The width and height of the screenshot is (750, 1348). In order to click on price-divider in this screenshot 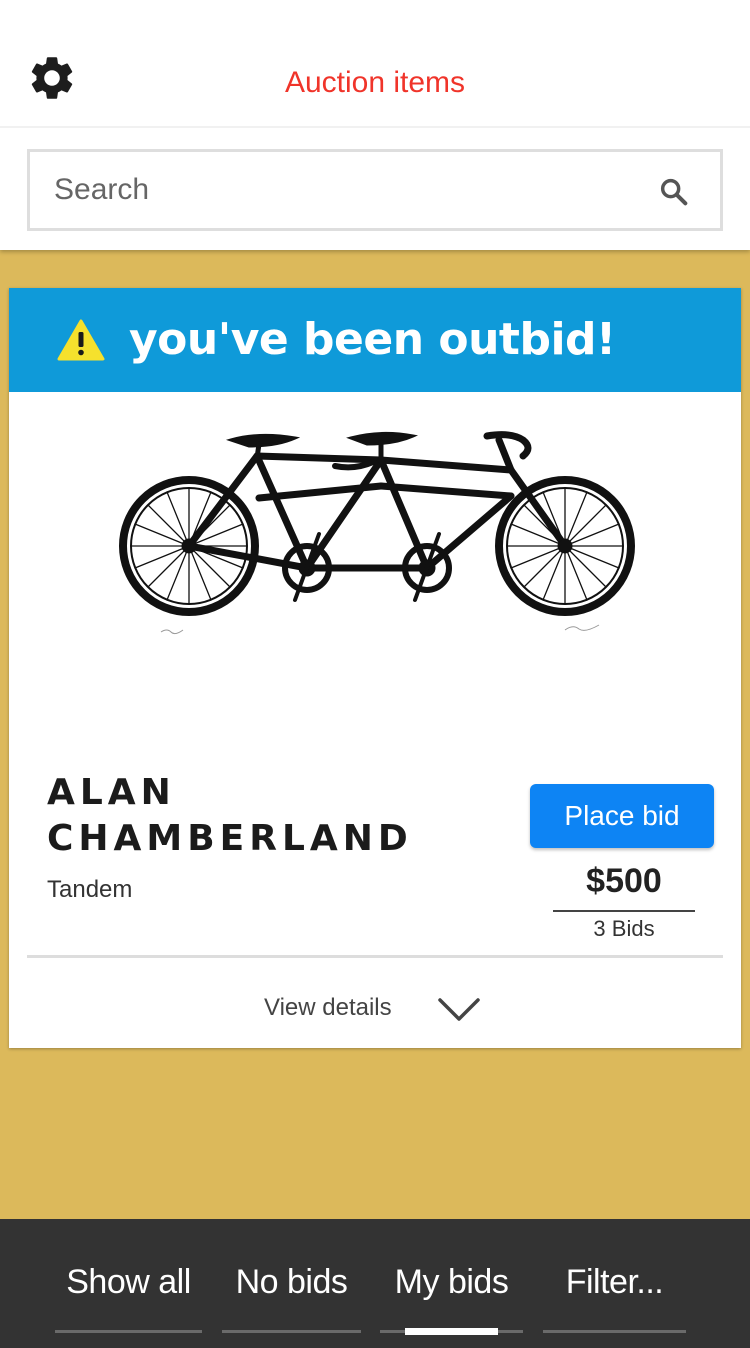, I will do `click(624, 911)`.